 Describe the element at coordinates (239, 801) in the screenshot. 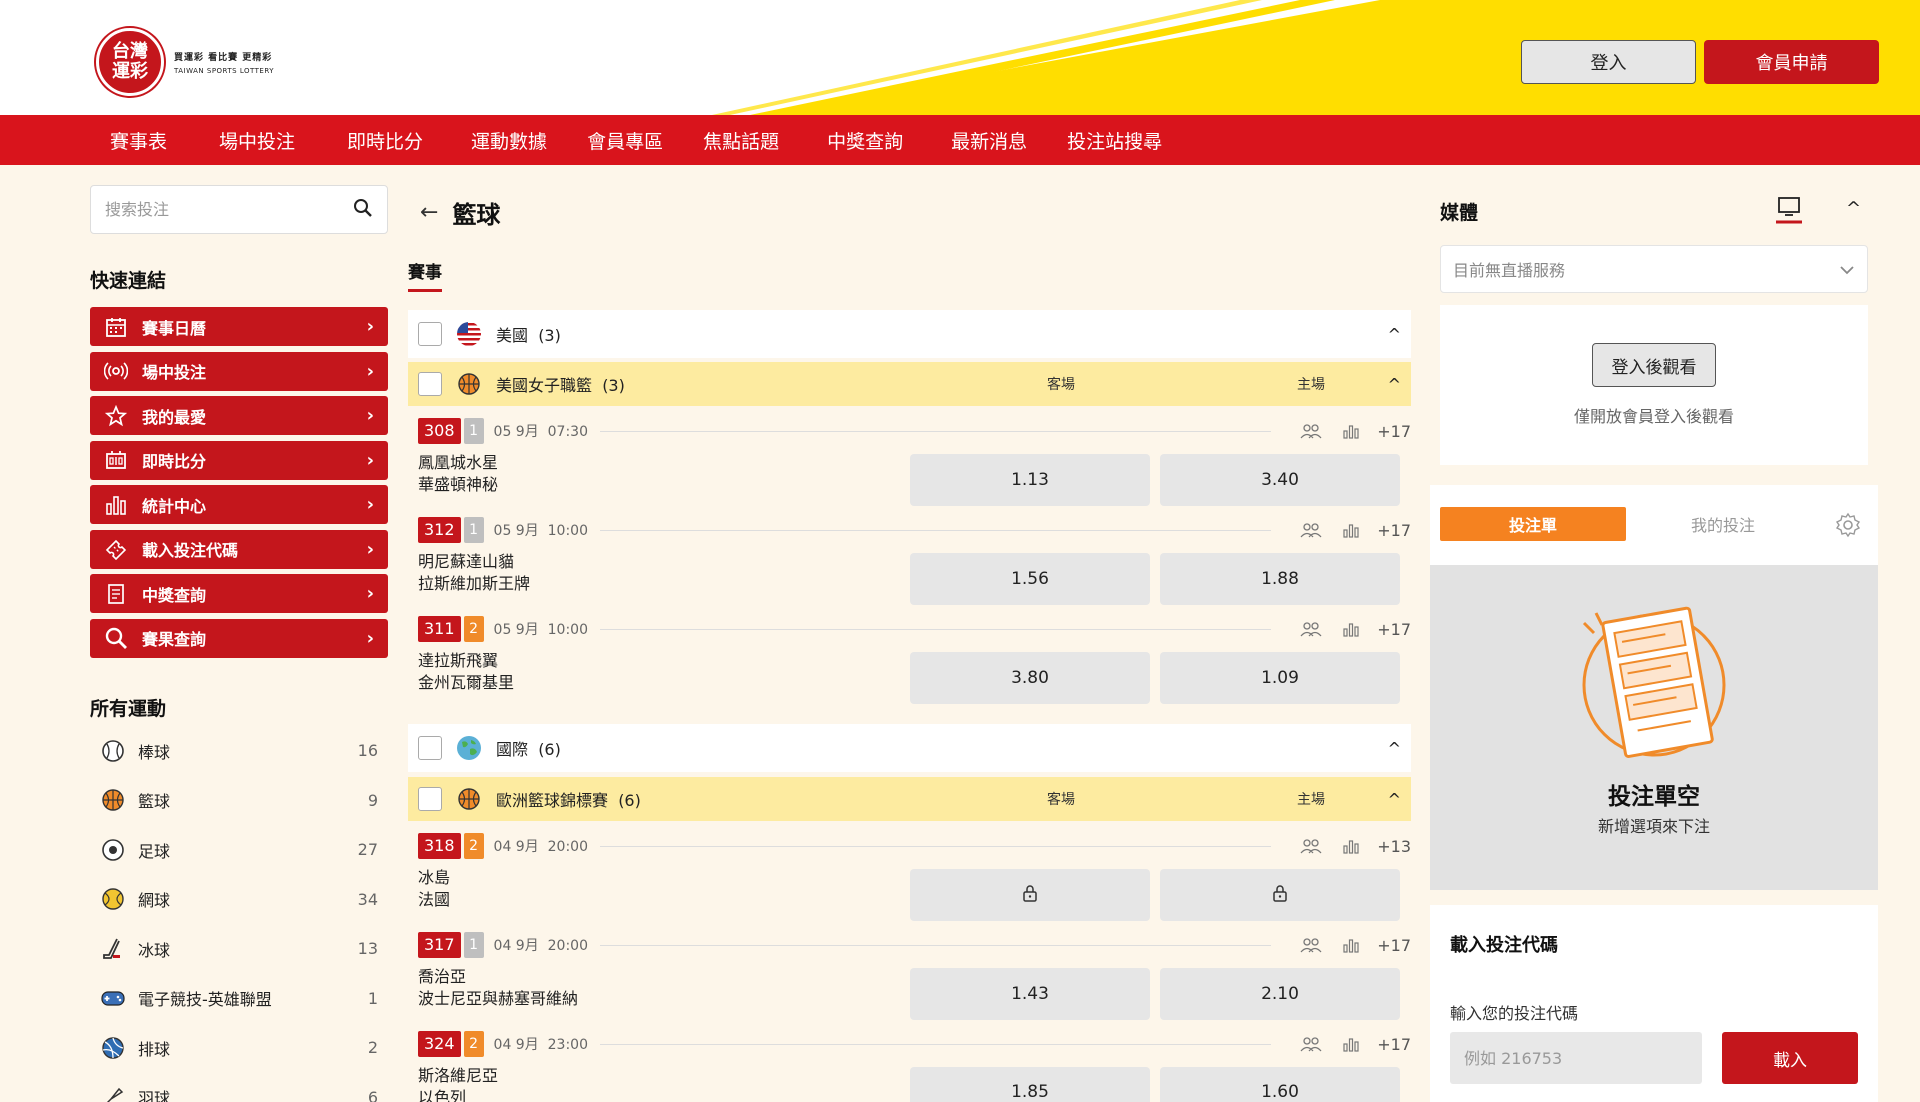

I see `sport-item-basketball: 籃球 9` at that location.